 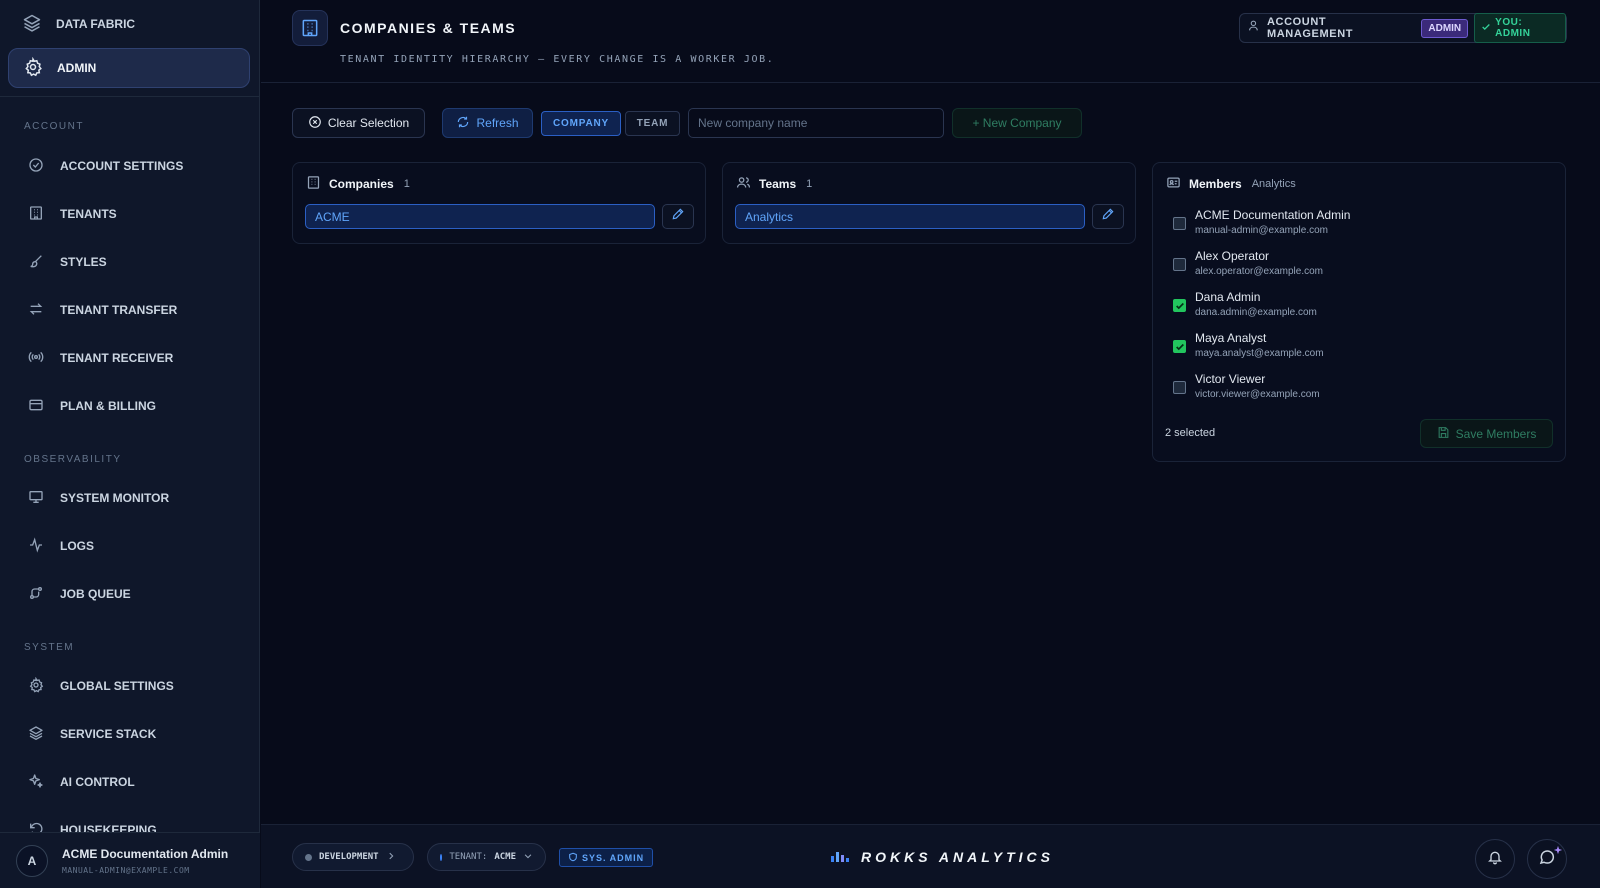 I want to click on edit-company-button, so click(x=678, y=216).